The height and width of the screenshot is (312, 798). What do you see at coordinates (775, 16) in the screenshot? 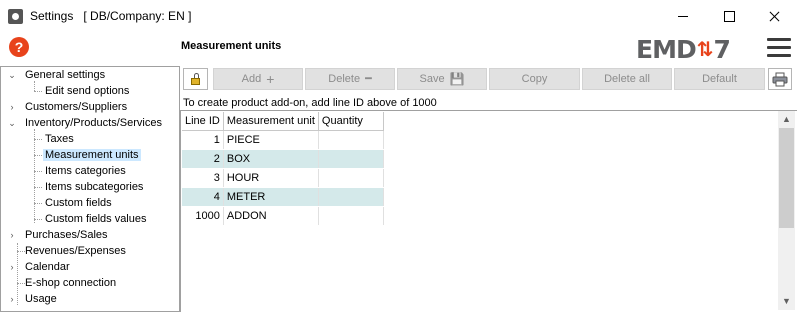
I see `close-button` at bounding box center [775, 16].